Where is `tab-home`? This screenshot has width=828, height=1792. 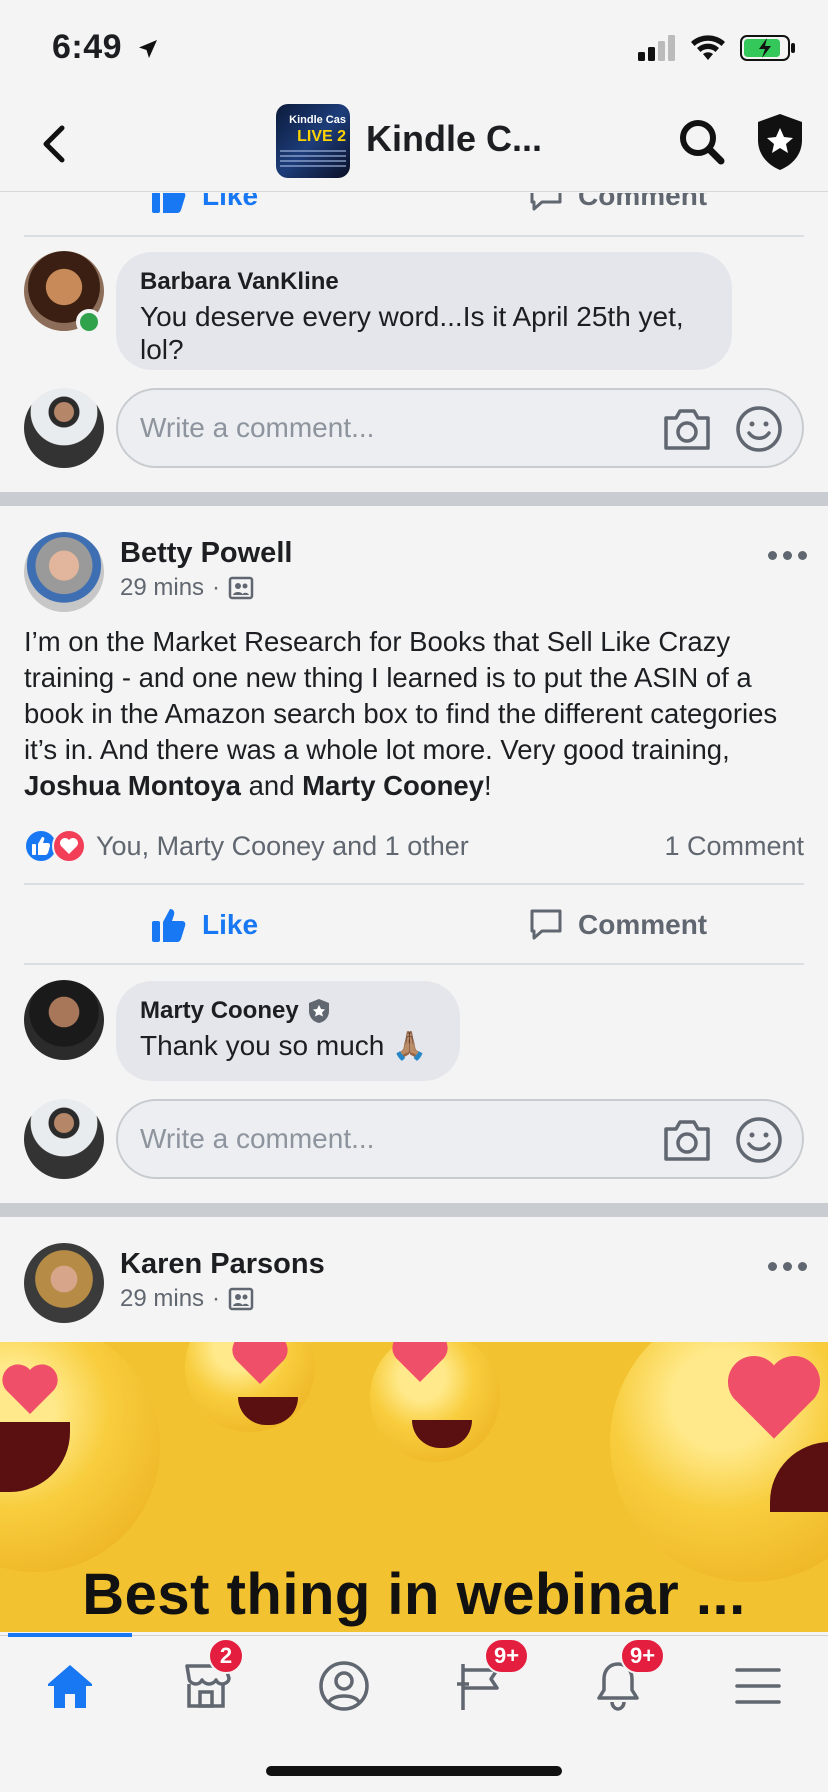
tab-home is located at coordinates (70, 1686).